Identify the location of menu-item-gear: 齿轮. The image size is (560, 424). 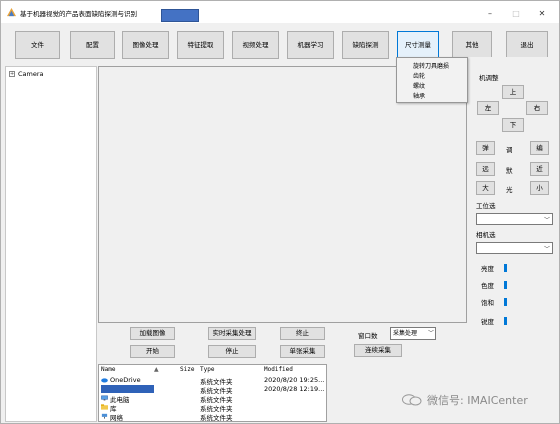
(419, 75).